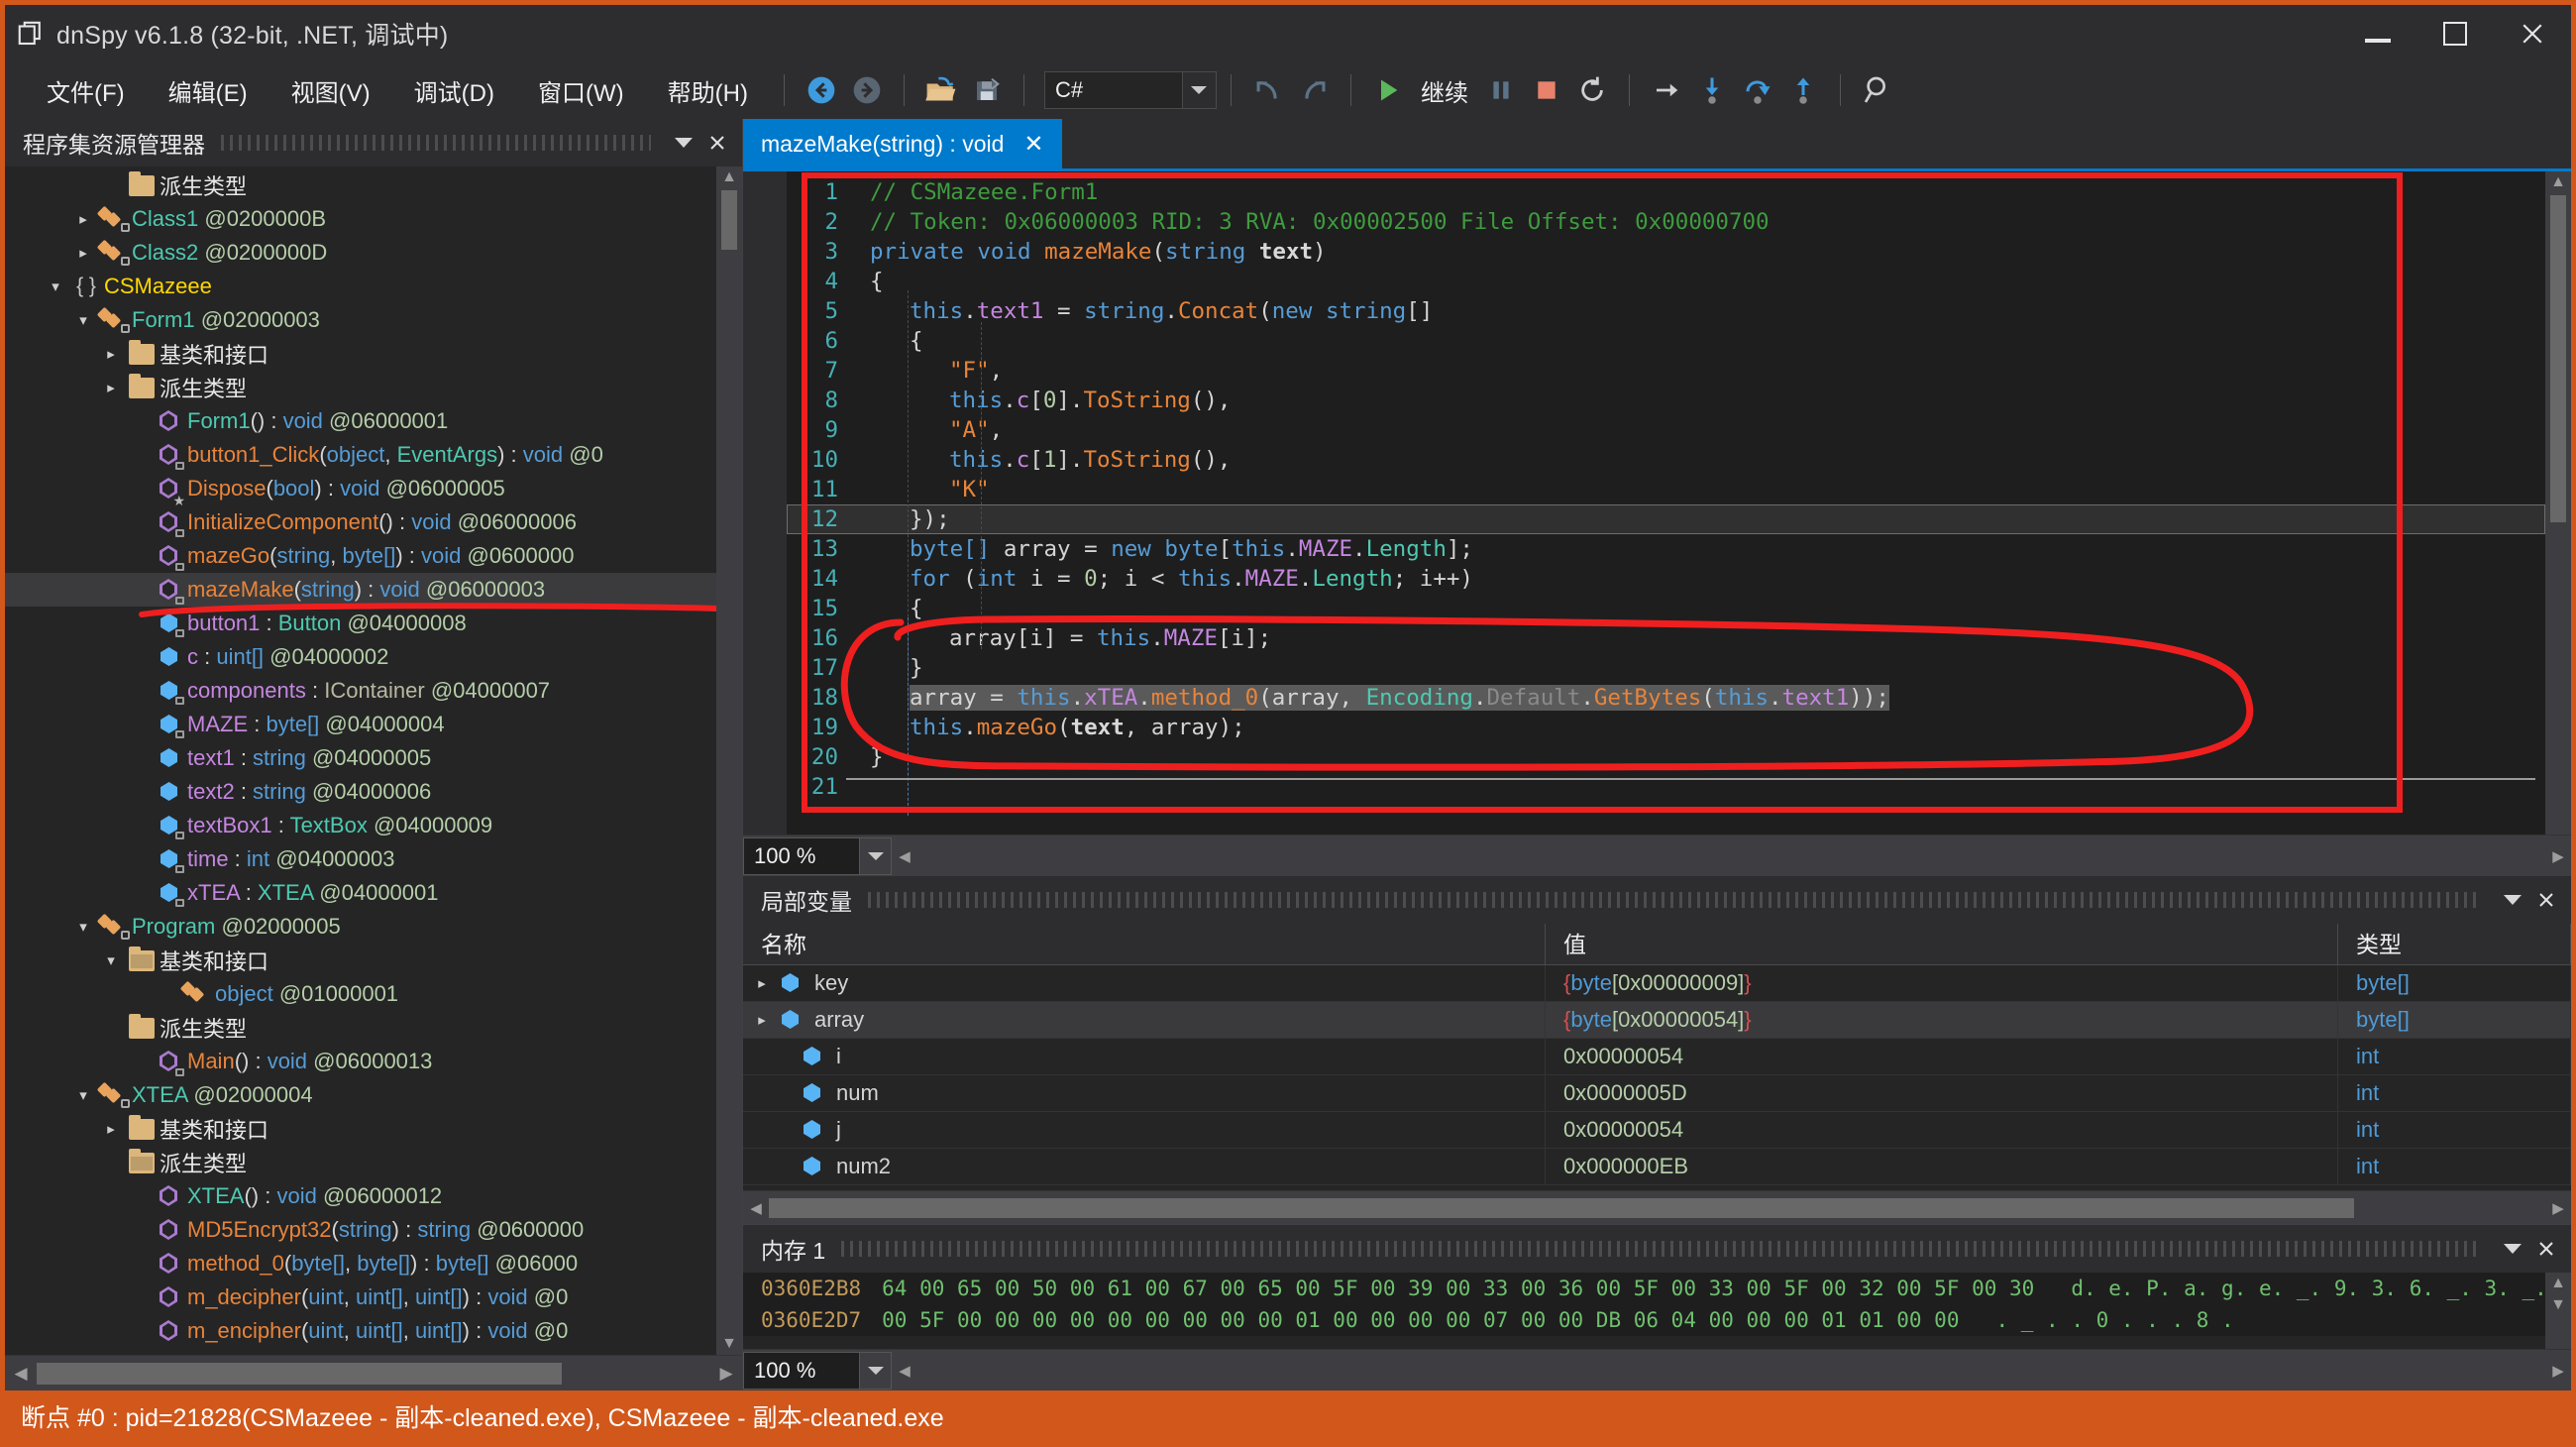 The image size is (2576, 1447). Describe the element at coordinates (987, 90) in the screenshot. I see `save-button` at that location.